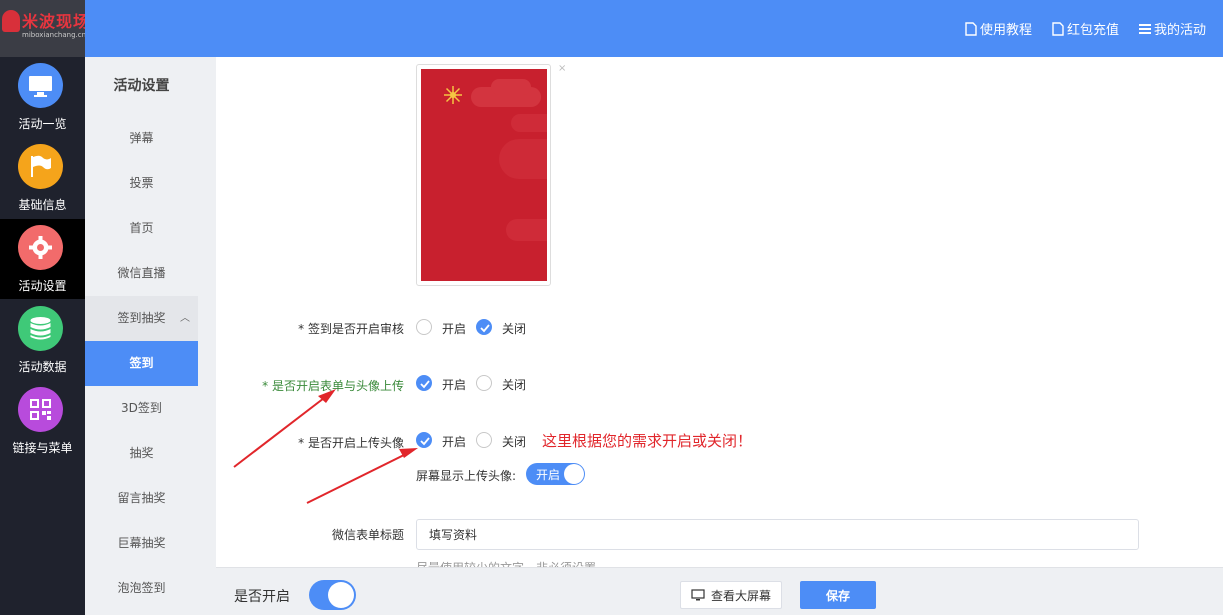 The height and width of the screenshot is (615, 1223). Describe the element at coordinates (56, 21) in the screenshot. I see `brand-name: 米波现场` at that location.